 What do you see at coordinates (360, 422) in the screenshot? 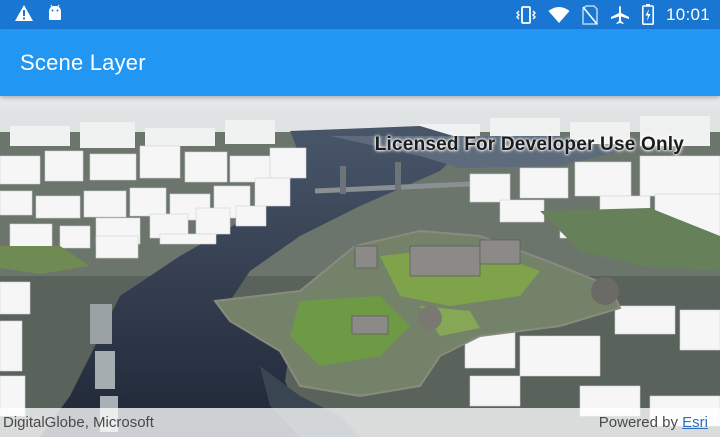
I see `attribution-bar: DigitalGlobe, Microsoft Powered by Esri` at bounding box center [360, 422].